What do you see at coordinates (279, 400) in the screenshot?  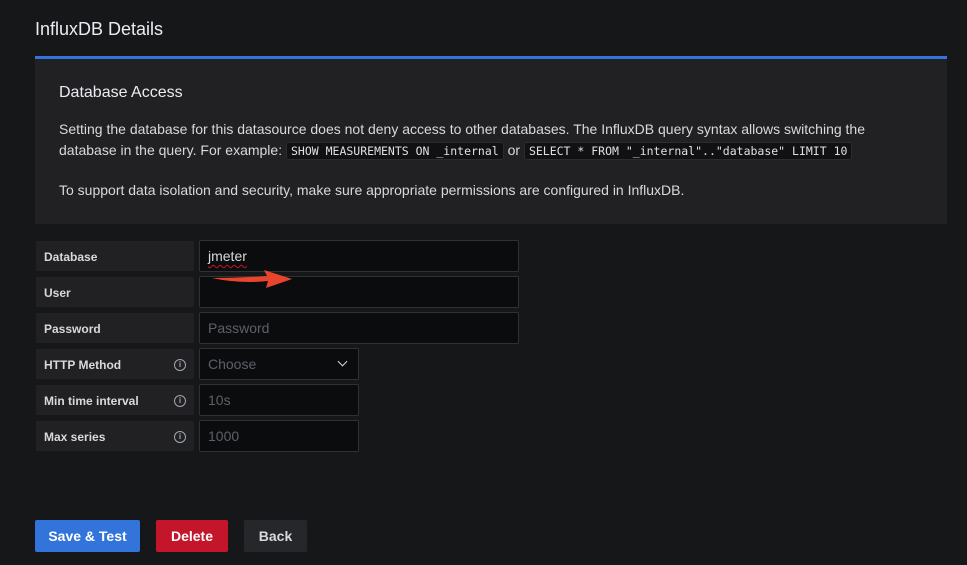 I see `min-time-interval-input: 10s` at bounding box center [279, 400].